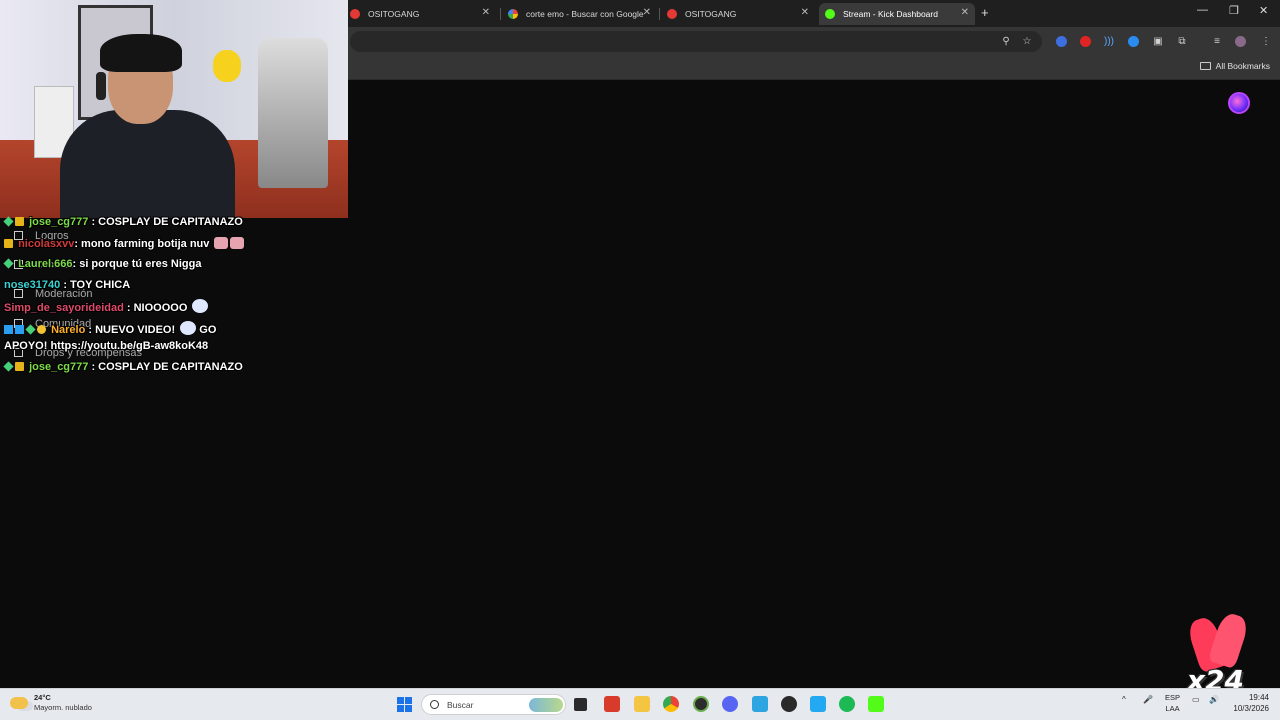 Image resolution: width=1280 pixels, height=720 pixels. Describe the element at coordinates (1214, 699) in the screenshot. I see `volume-icon: 🔊` at that location.